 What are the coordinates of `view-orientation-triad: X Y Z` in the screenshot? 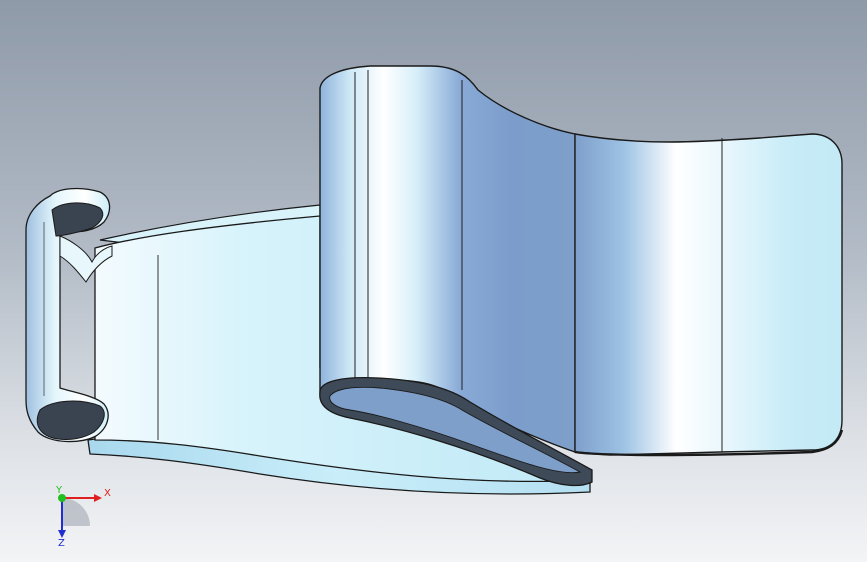 It's located at (83, 516).